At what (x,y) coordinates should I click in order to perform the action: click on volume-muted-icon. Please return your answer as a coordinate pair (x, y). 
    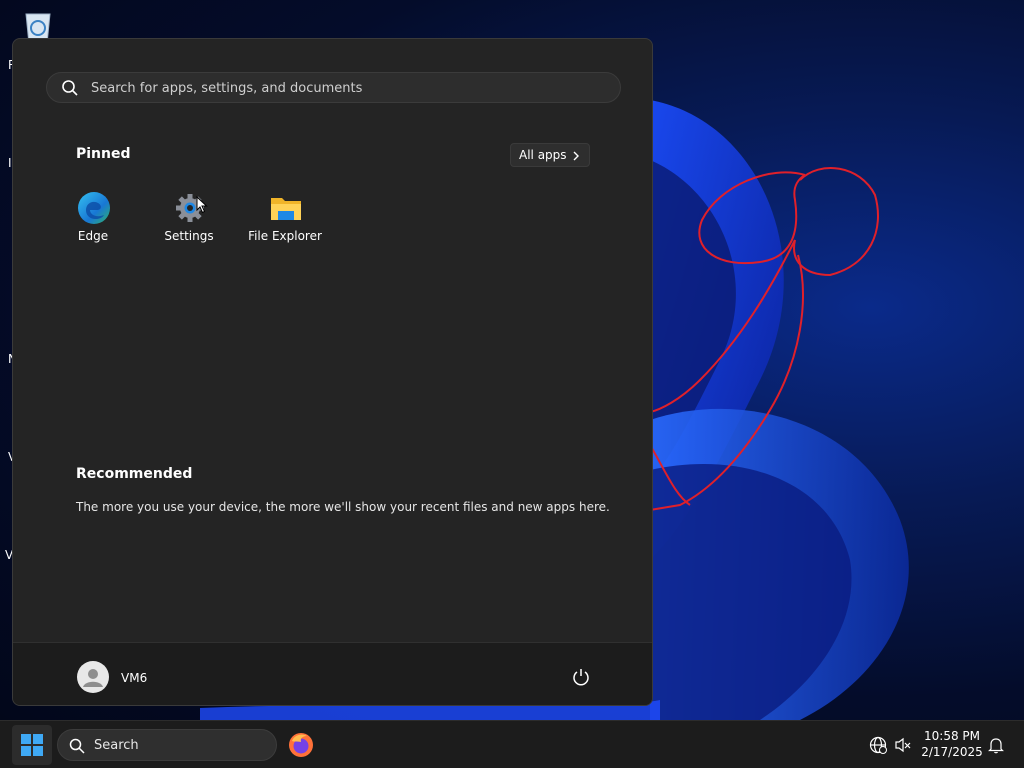
    Looking at the image, I should click on (903, 745).